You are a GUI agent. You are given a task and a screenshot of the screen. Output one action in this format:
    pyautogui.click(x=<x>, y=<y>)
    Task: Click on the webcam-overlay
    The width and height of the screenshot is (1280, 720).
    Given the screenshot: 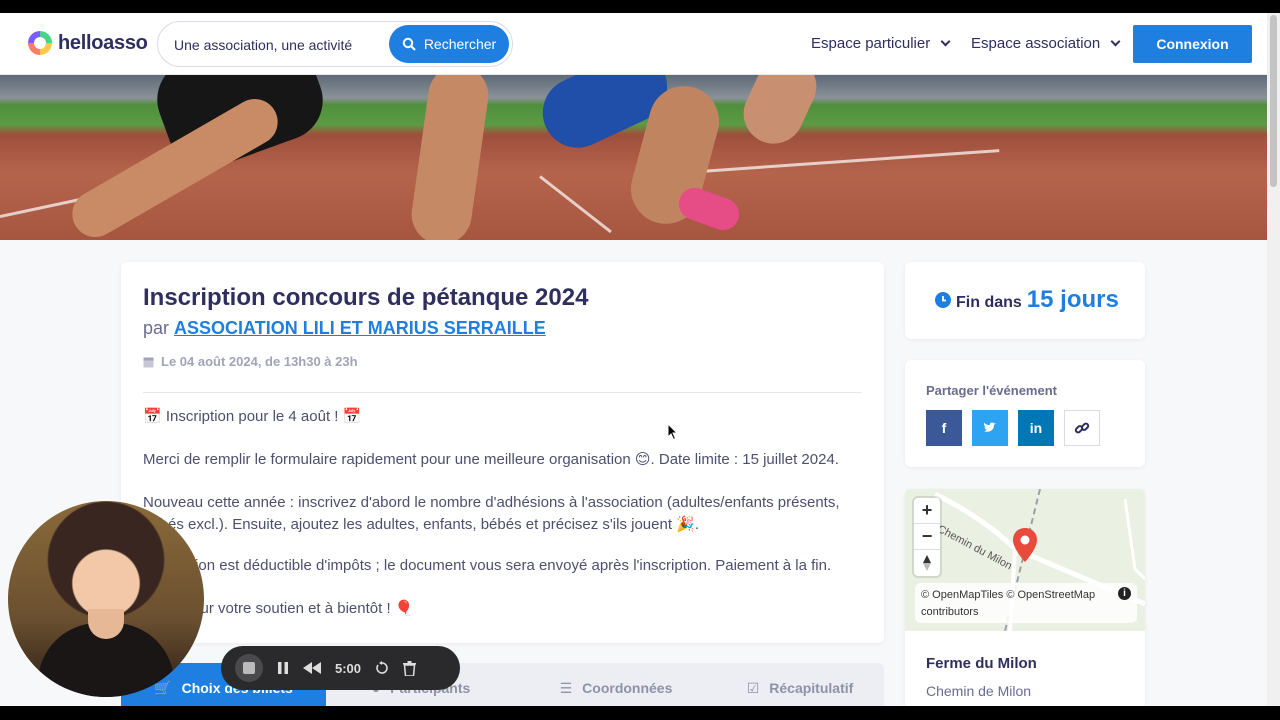 What is the action you would take?
    pyautogui.click(x=106, y=599)
    